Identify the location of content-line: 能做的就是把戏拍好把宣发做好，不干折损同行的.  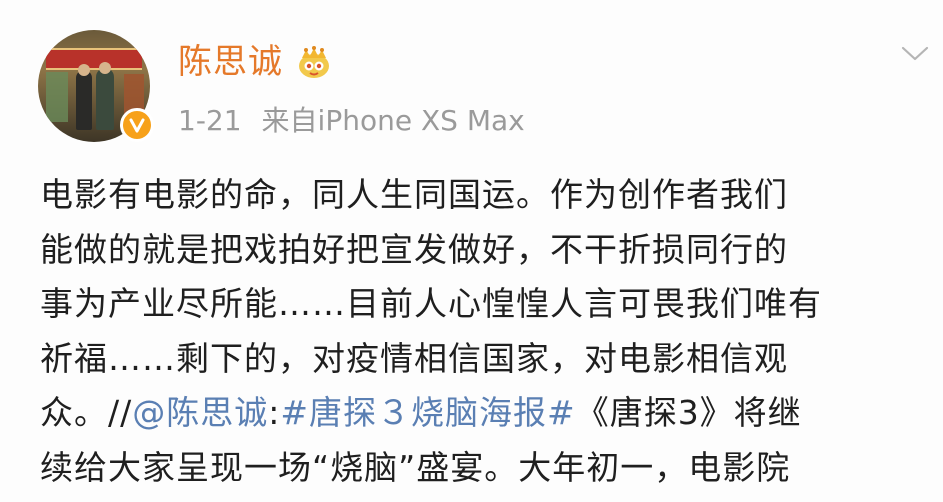
(414, 249).